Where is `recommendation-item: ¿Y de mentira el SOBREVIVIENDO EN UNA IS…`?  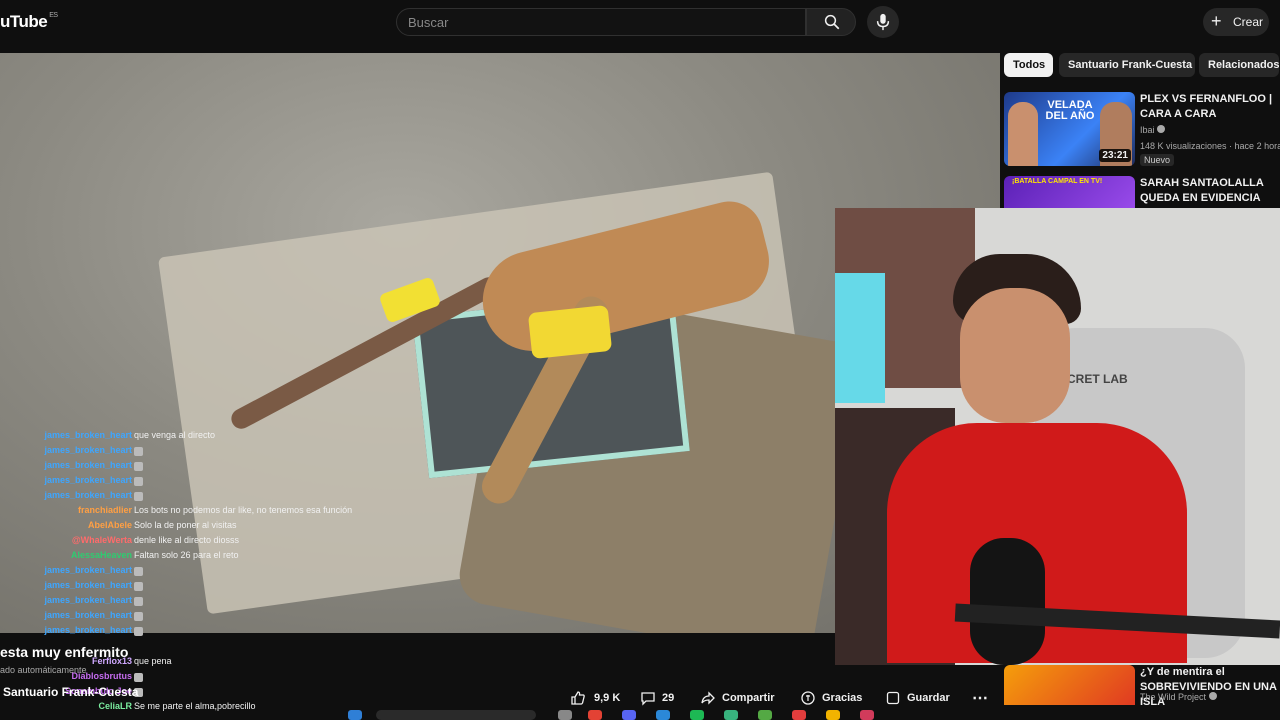 recommendation-item: ¿Y de mentira el SOBREVIVIENDO EN UNA IS… is located at coordinates (1142, 685).